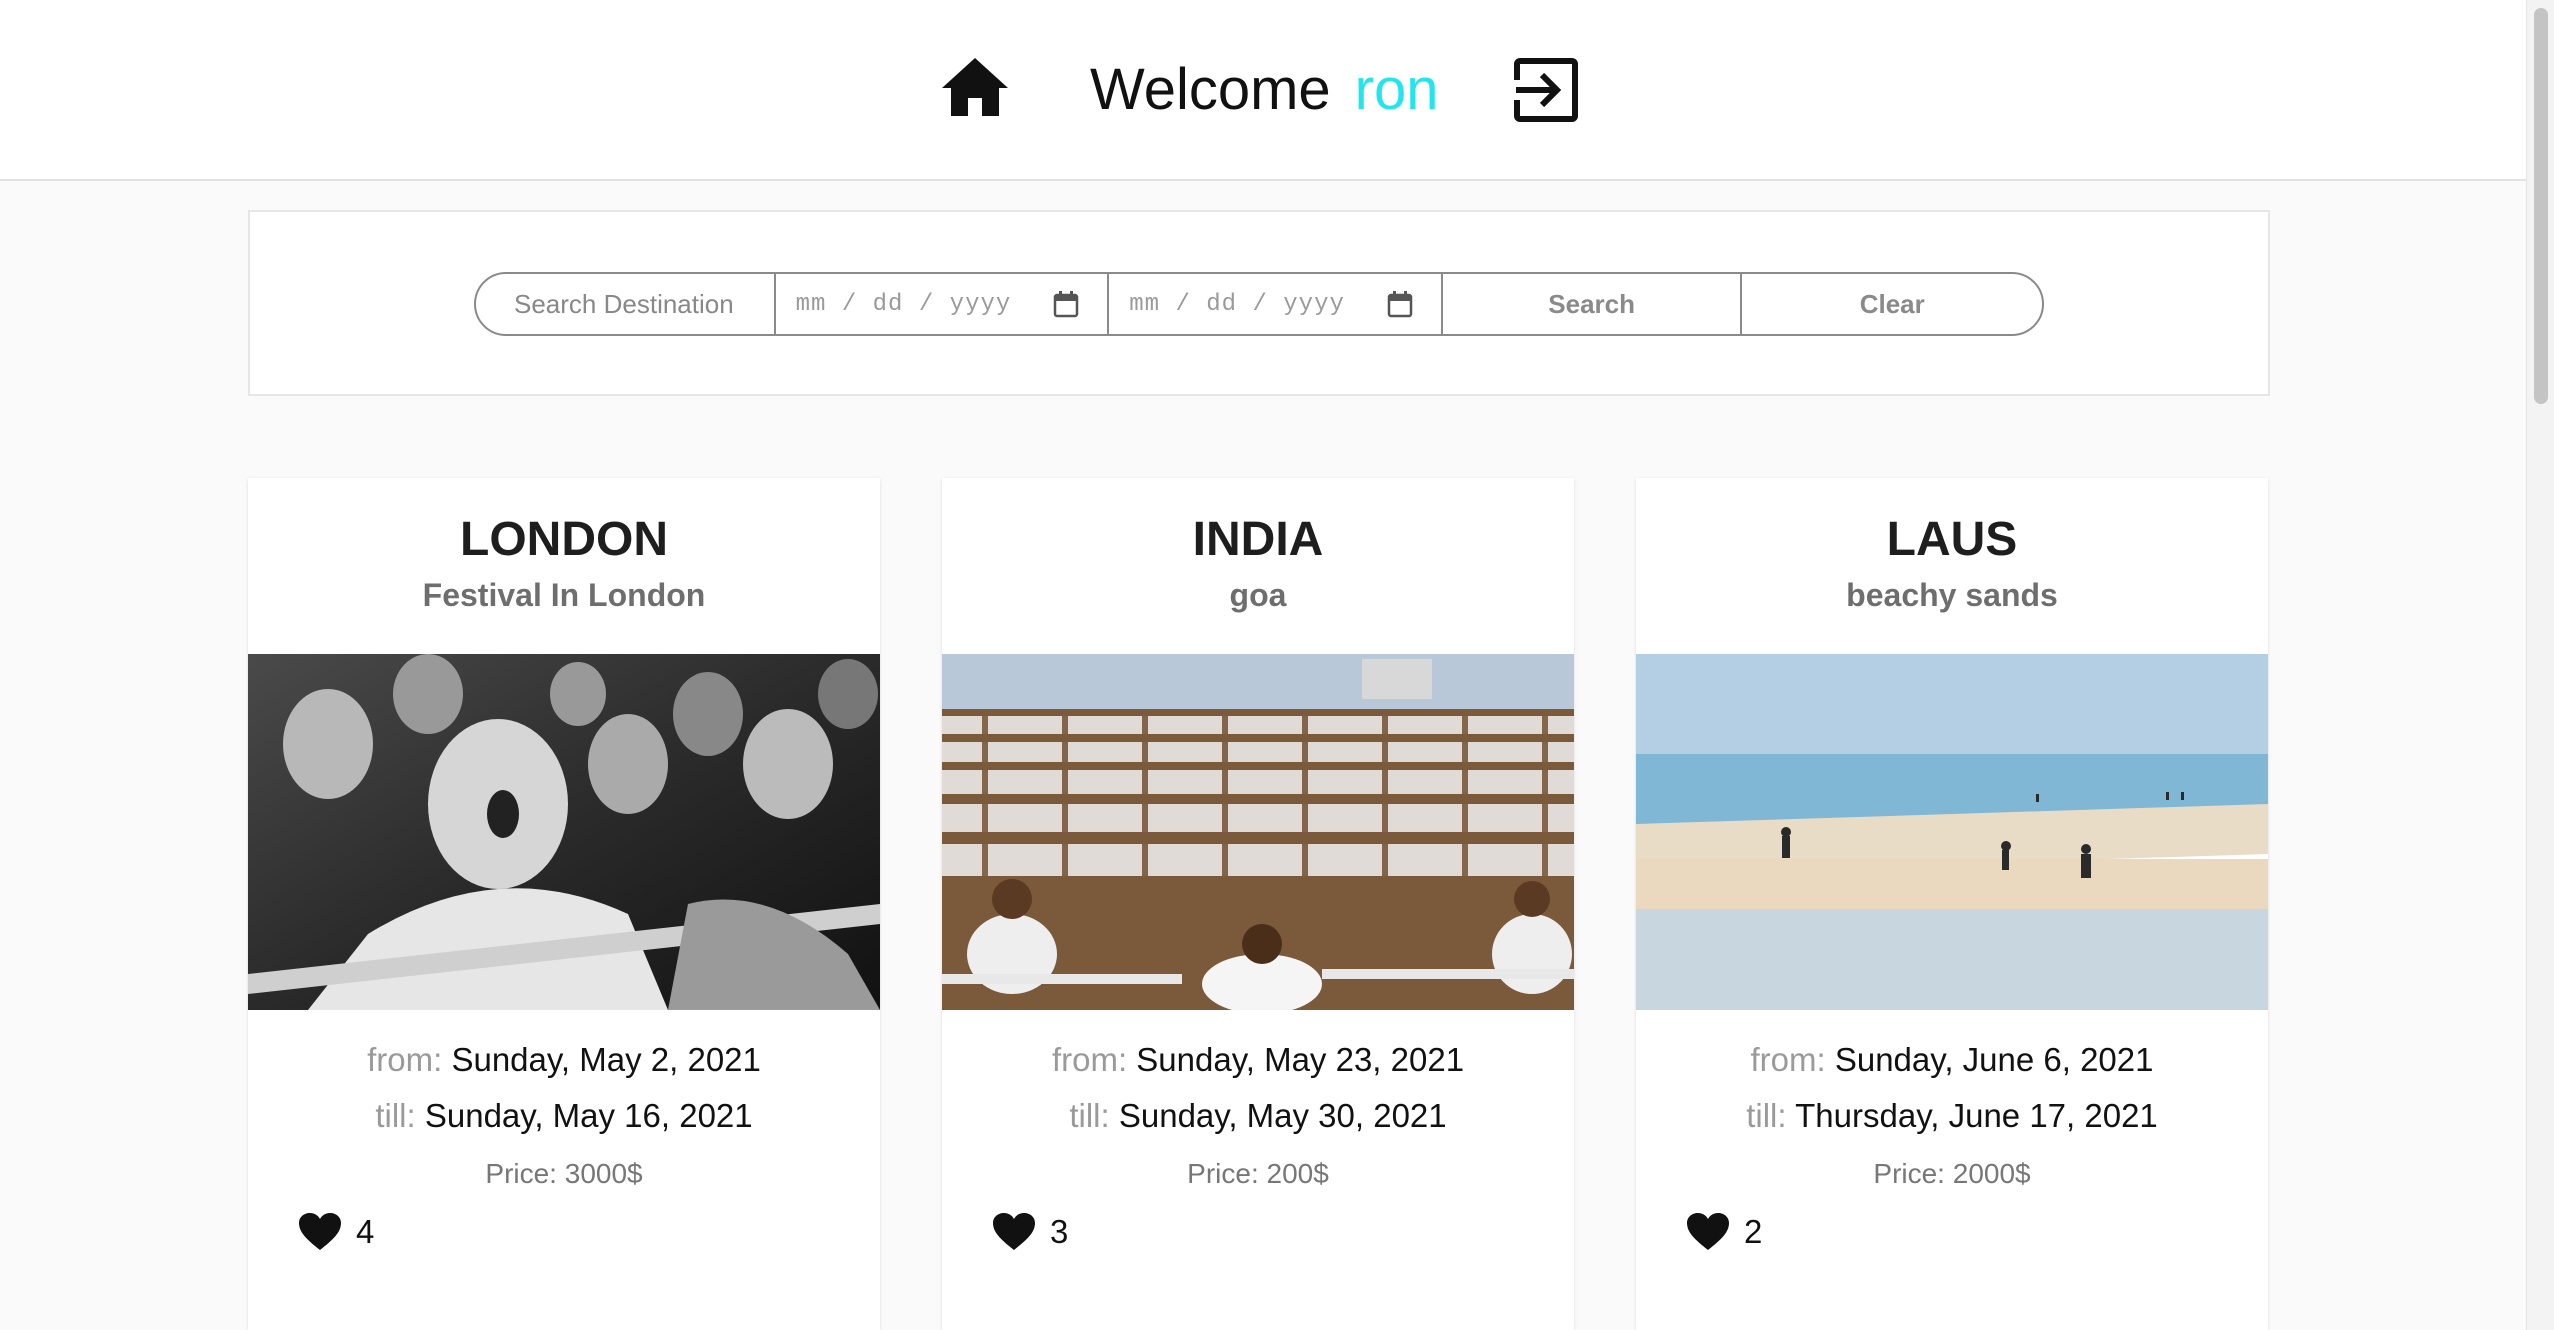 This screenshot has width=2554, height=1330. I want to click on home-icon, so click(975, 87).